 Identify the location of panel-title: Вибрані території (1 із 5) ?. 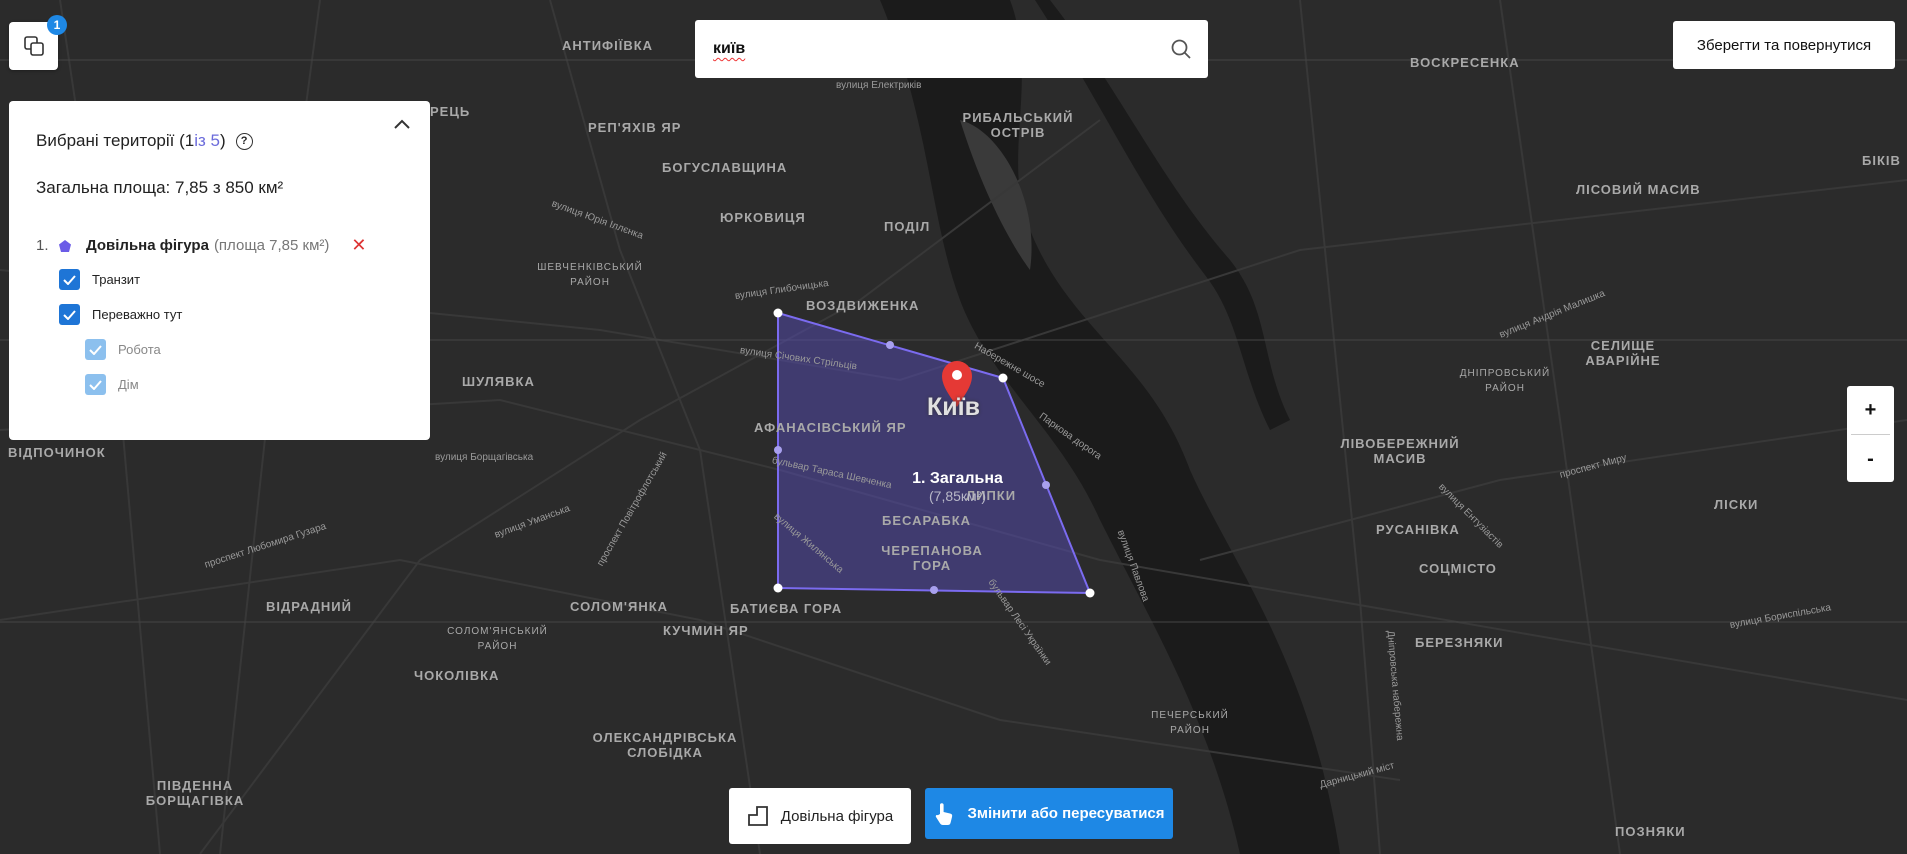
(144, 141).